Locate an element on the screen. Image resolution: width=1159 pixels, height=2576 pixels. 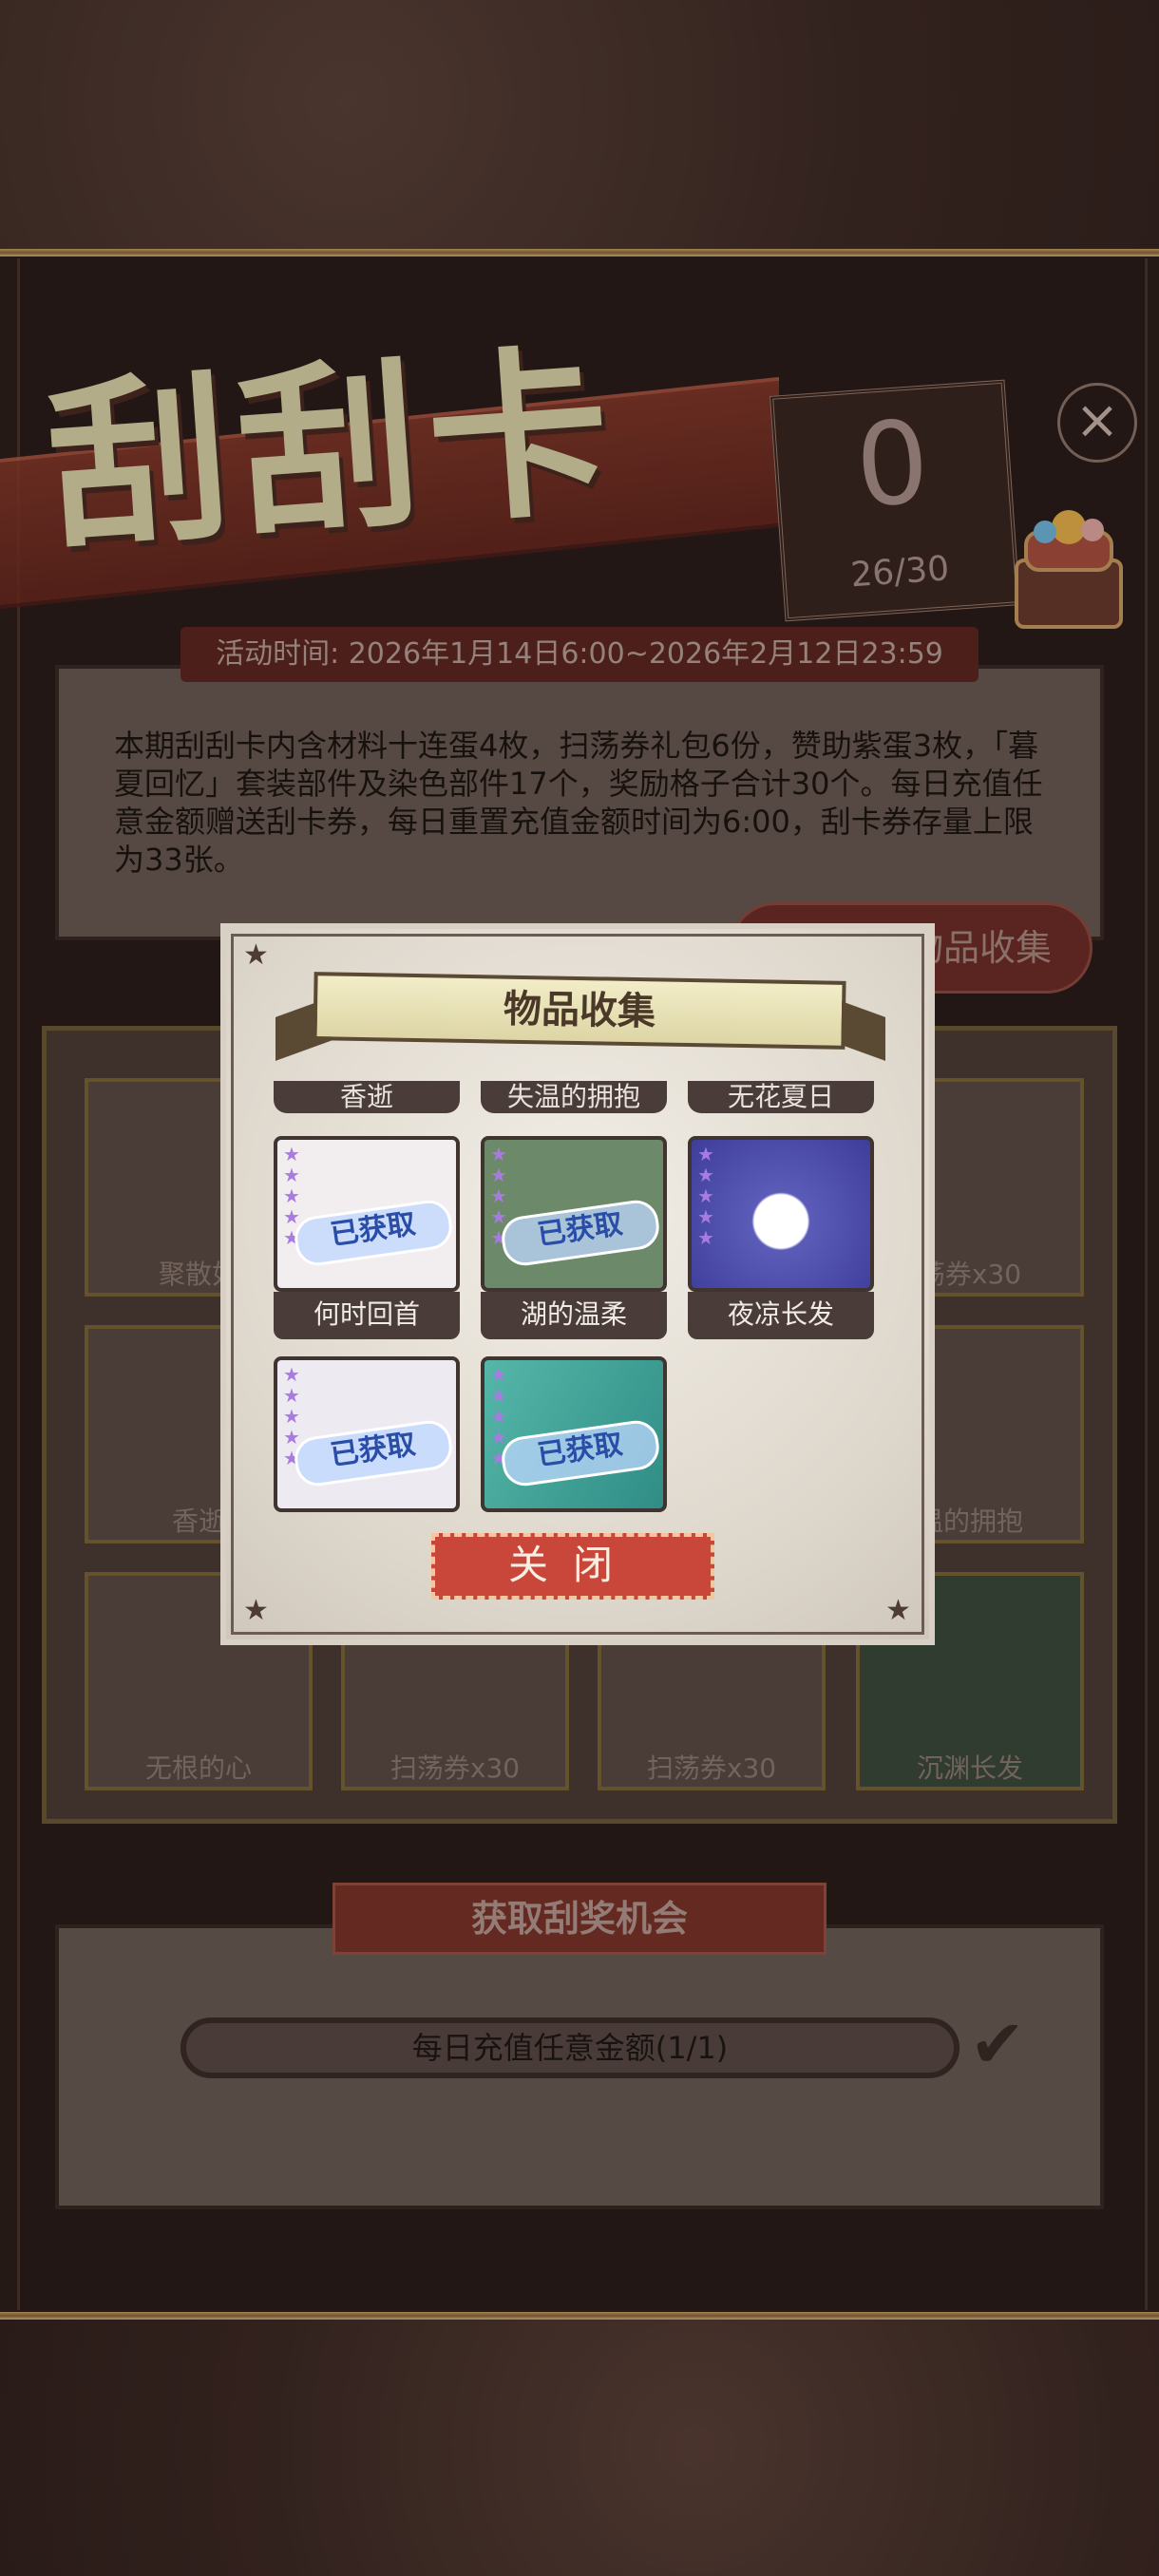
item-name: 夜凉长发 is located at coordinates (781, 1315).